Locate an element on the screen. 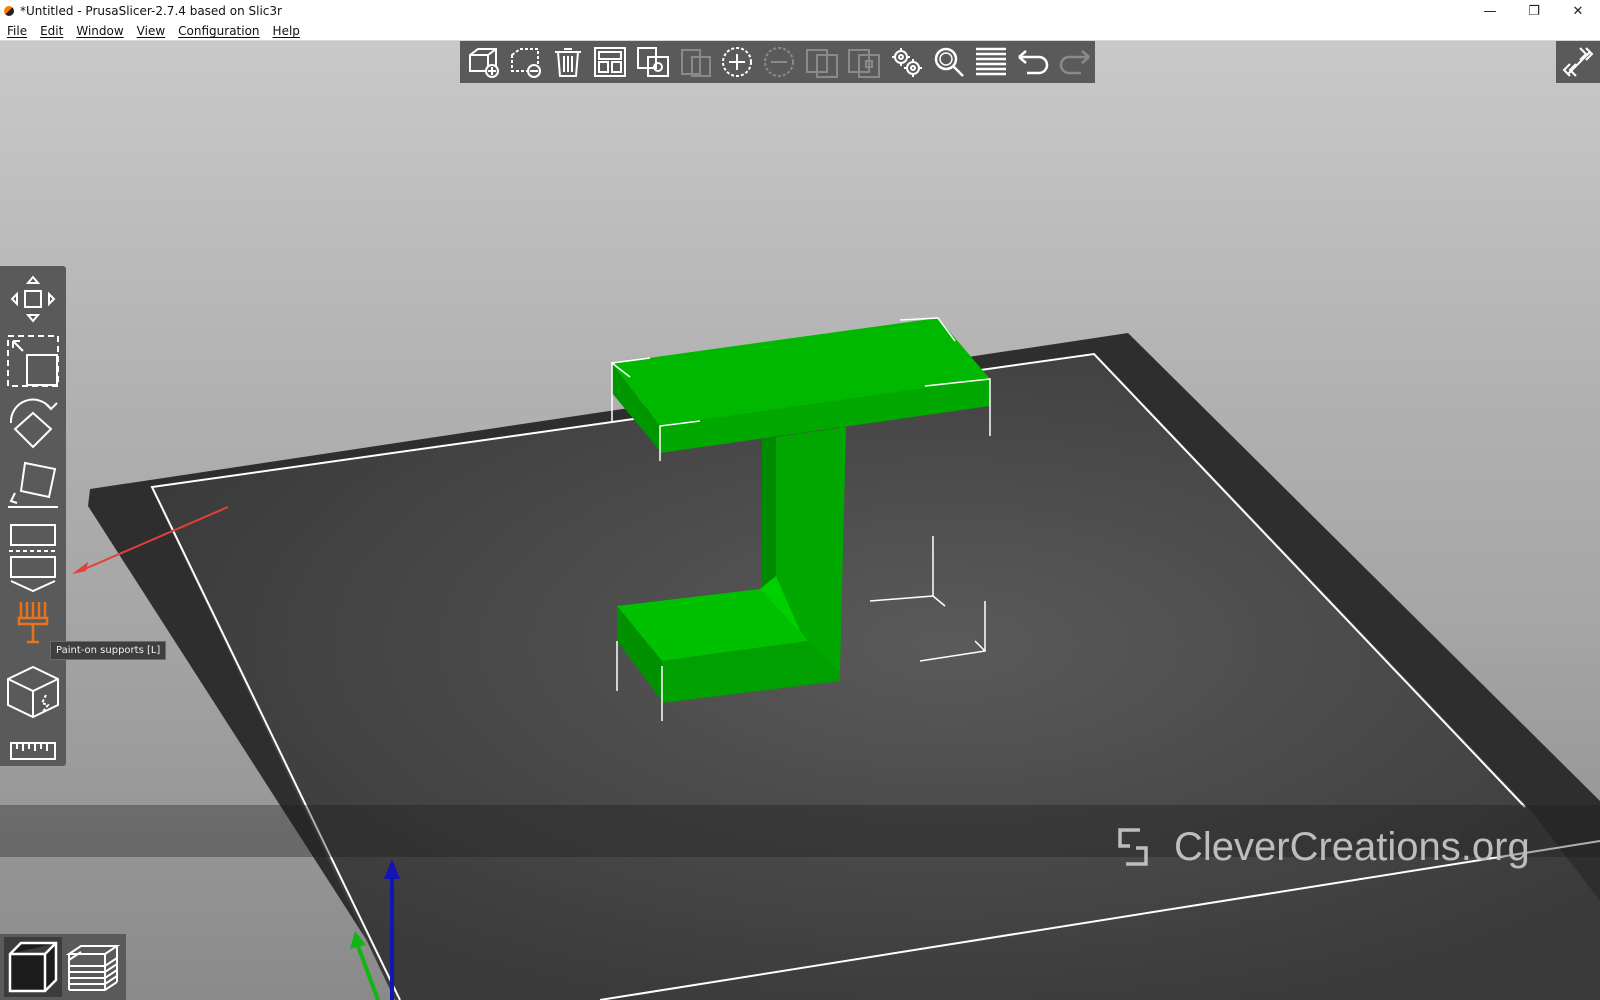  move-tool is located at coordinates (33, 299).